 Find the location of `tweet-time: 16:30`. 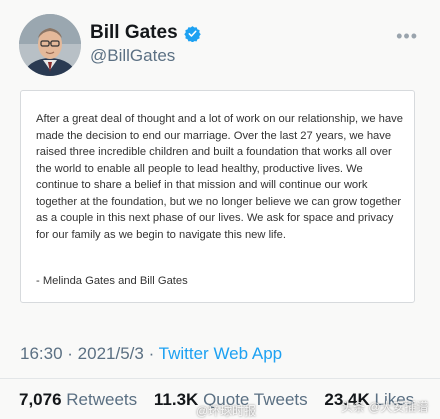

tweet-time: 16:30 is located at coordinates (41, 353).